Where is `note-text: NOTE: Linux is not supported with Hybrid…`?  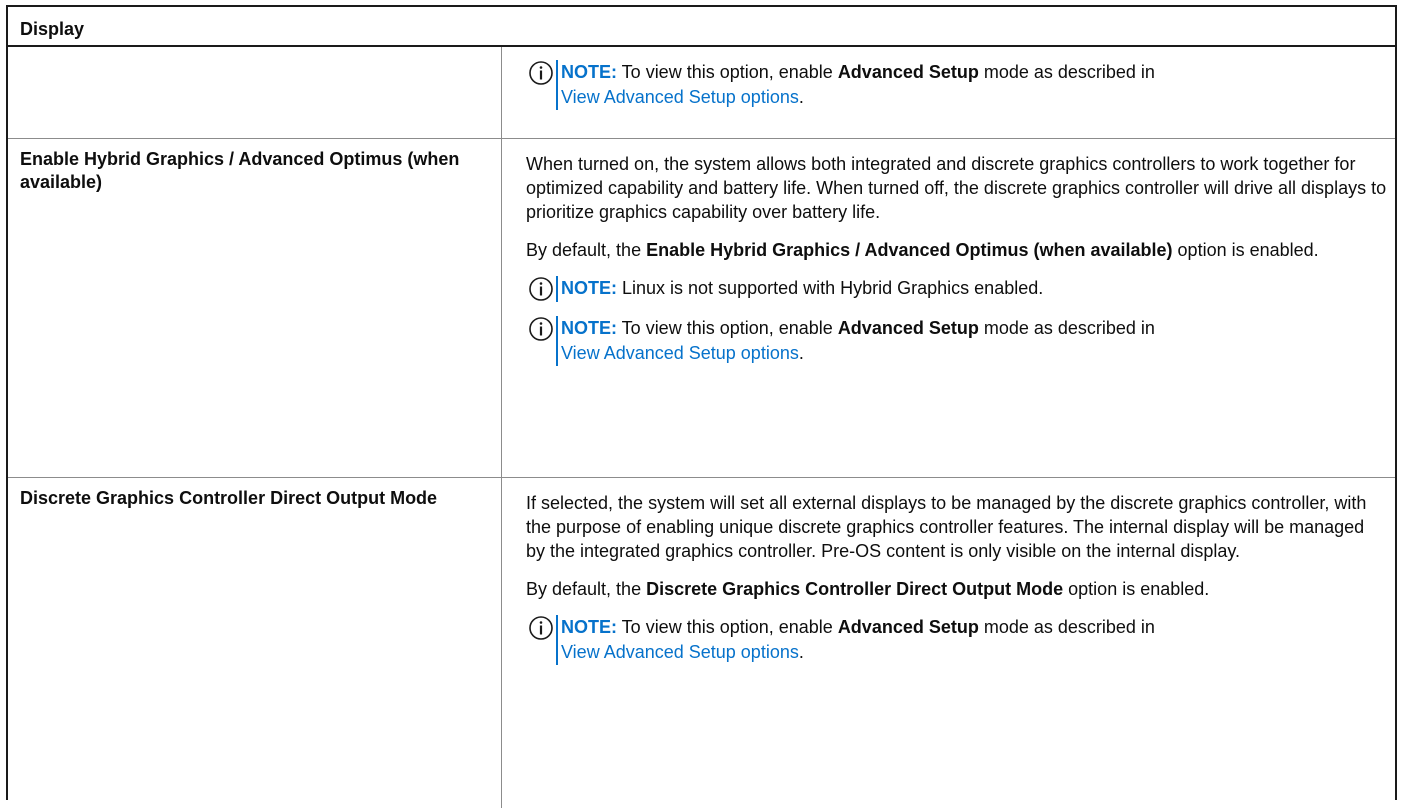
note-text: NOTE: Linux is not supported with Hybrid… is located at coordinates (799, 289).